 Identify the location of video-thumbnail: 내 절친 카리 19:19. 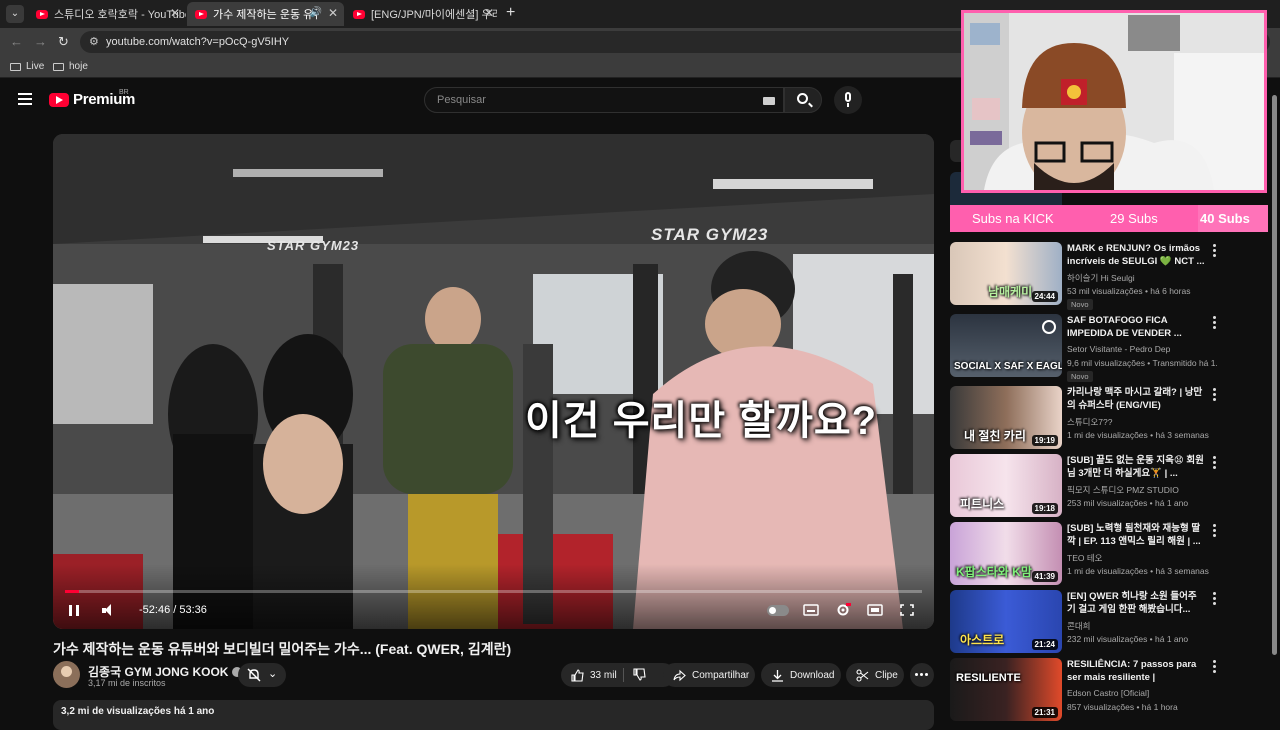
(1006, 417).